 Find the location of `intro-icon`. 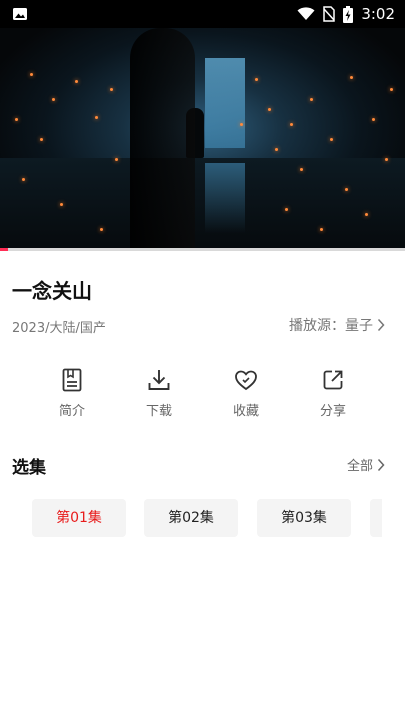

intro-icon is located at coordinates (72, 380).